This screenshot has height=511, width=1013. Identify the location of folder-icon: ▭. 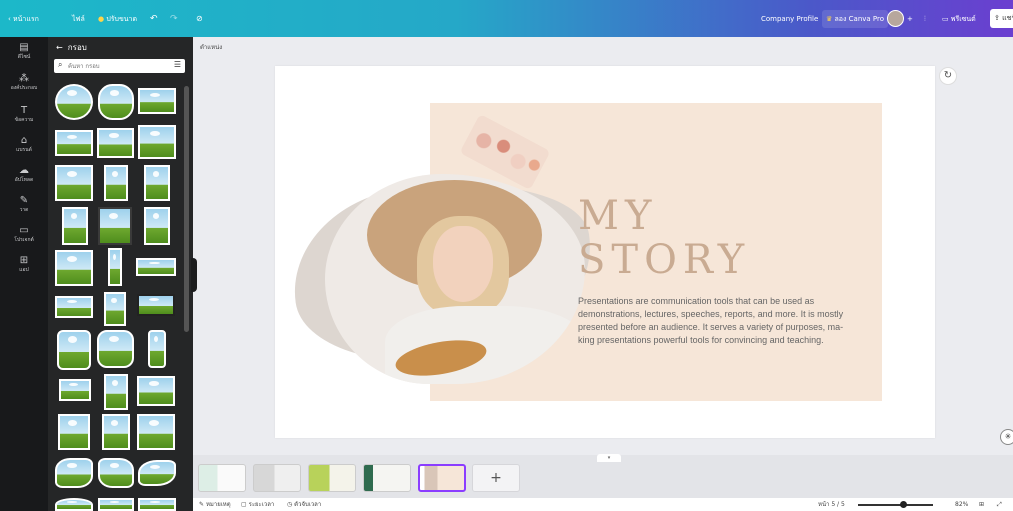
(24, 230).